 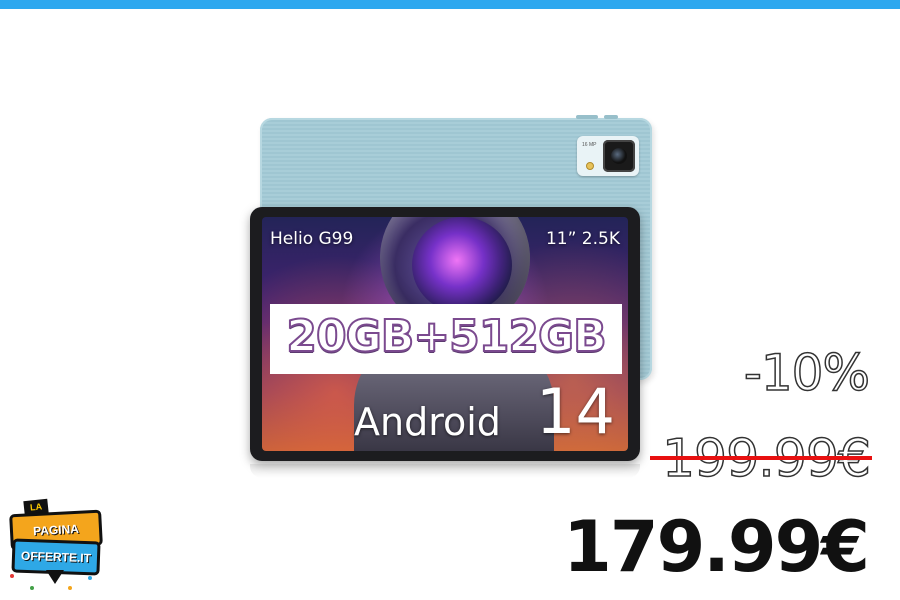 I want to click on camera-module: 16 MP, so click(x=608, y=156).